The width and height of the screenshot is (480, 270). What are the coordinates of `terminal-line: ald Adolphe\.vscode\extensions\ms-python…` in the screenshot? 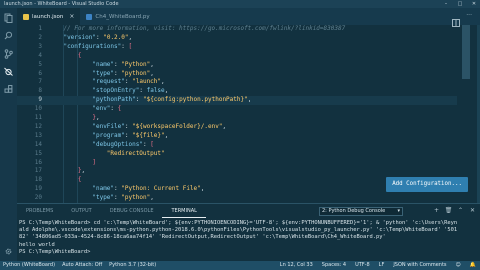 It's located at (238, 230).